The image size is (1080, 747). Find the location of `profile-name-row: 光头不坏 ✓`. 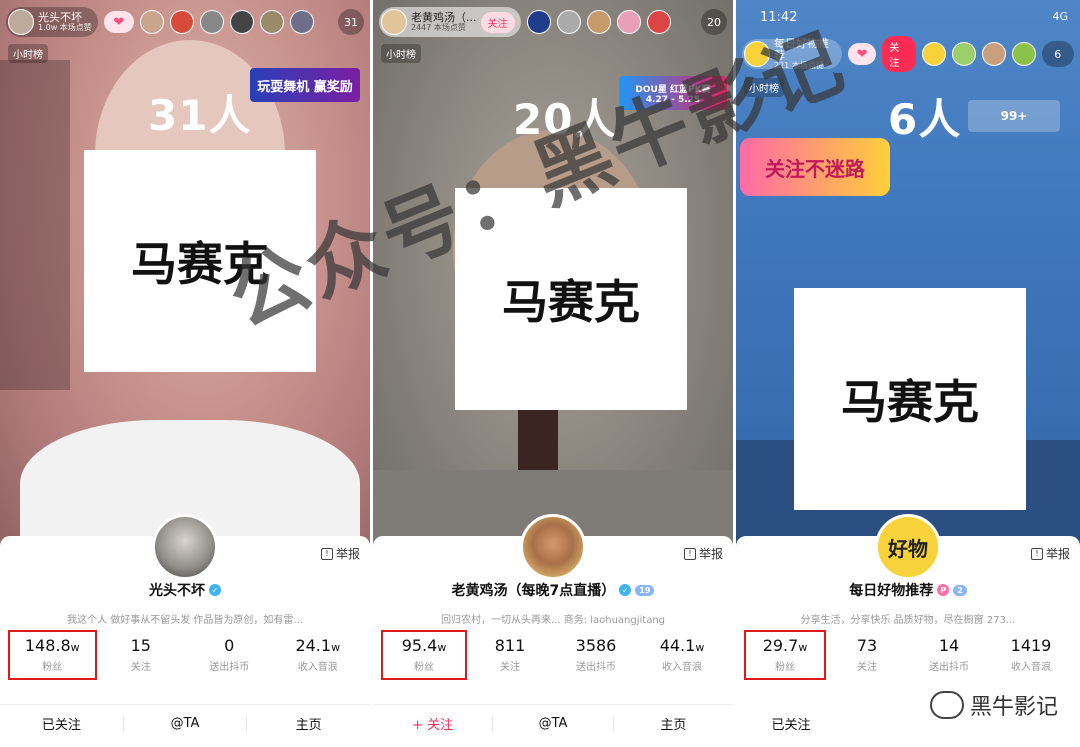

profile-name-row: 光头不坏 ✓ is located at coordinates (185, 590).